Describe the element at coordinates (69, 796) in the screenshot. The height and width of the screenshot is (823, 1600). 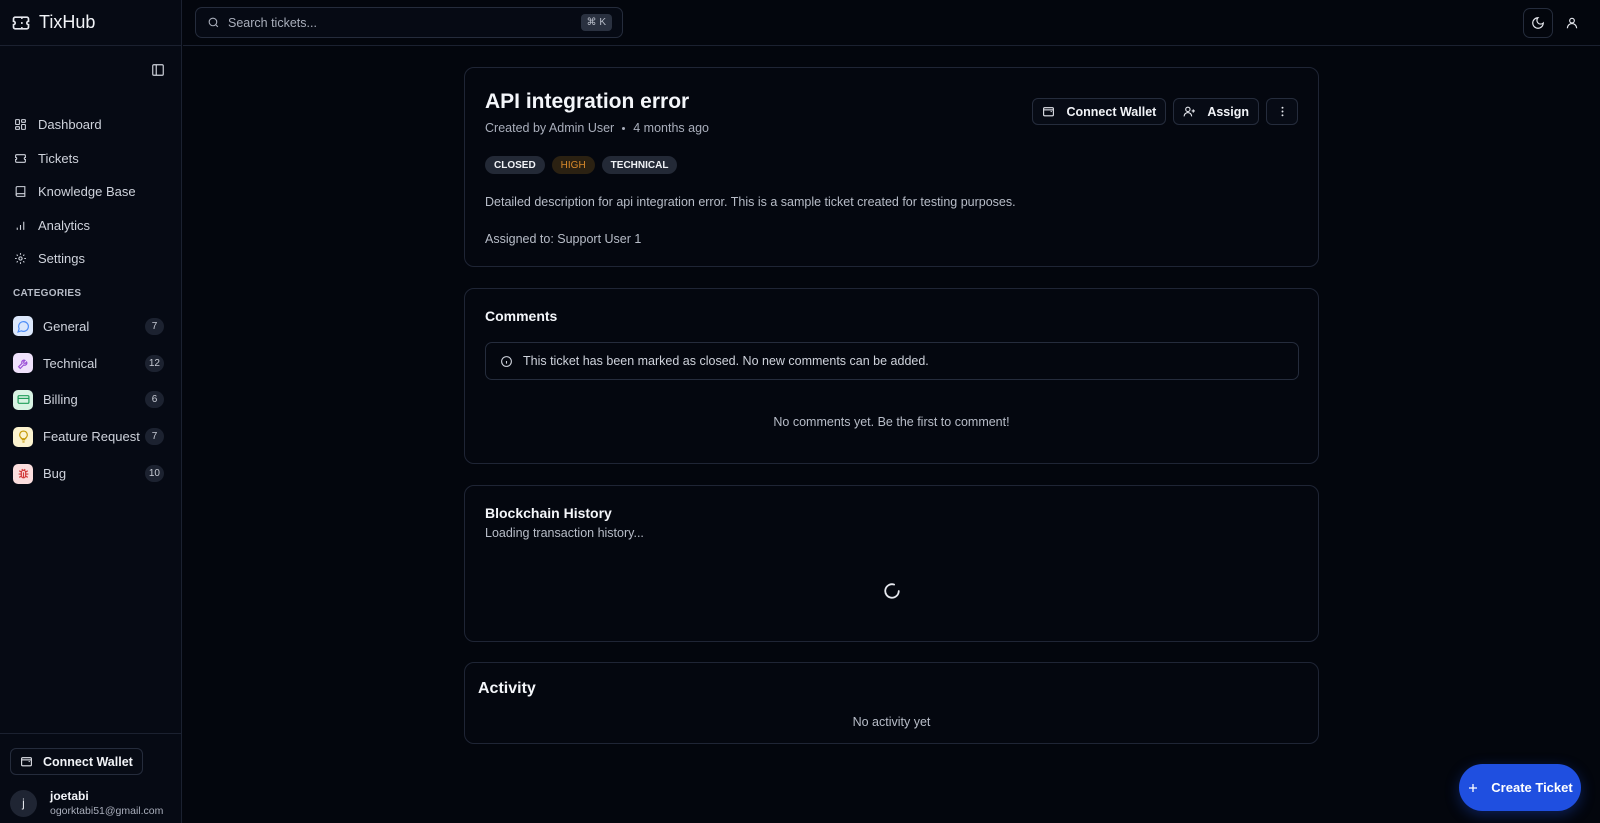
I see `user-name: joetabi` at that location.